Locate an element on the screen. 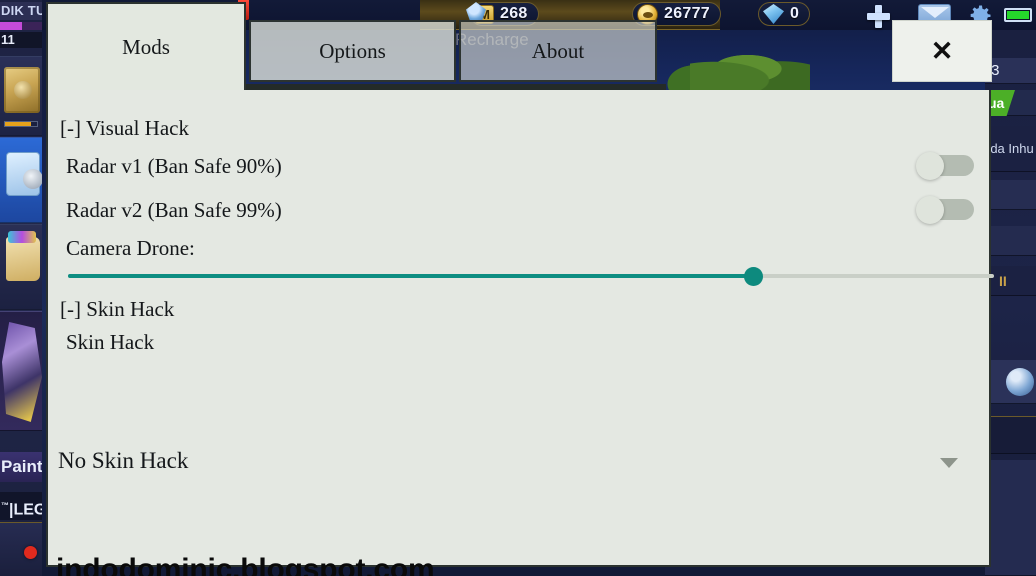 The height and width of the screenshot is (576, 1036). tab-mods-label: Mods is located at coordinates (146, 46).